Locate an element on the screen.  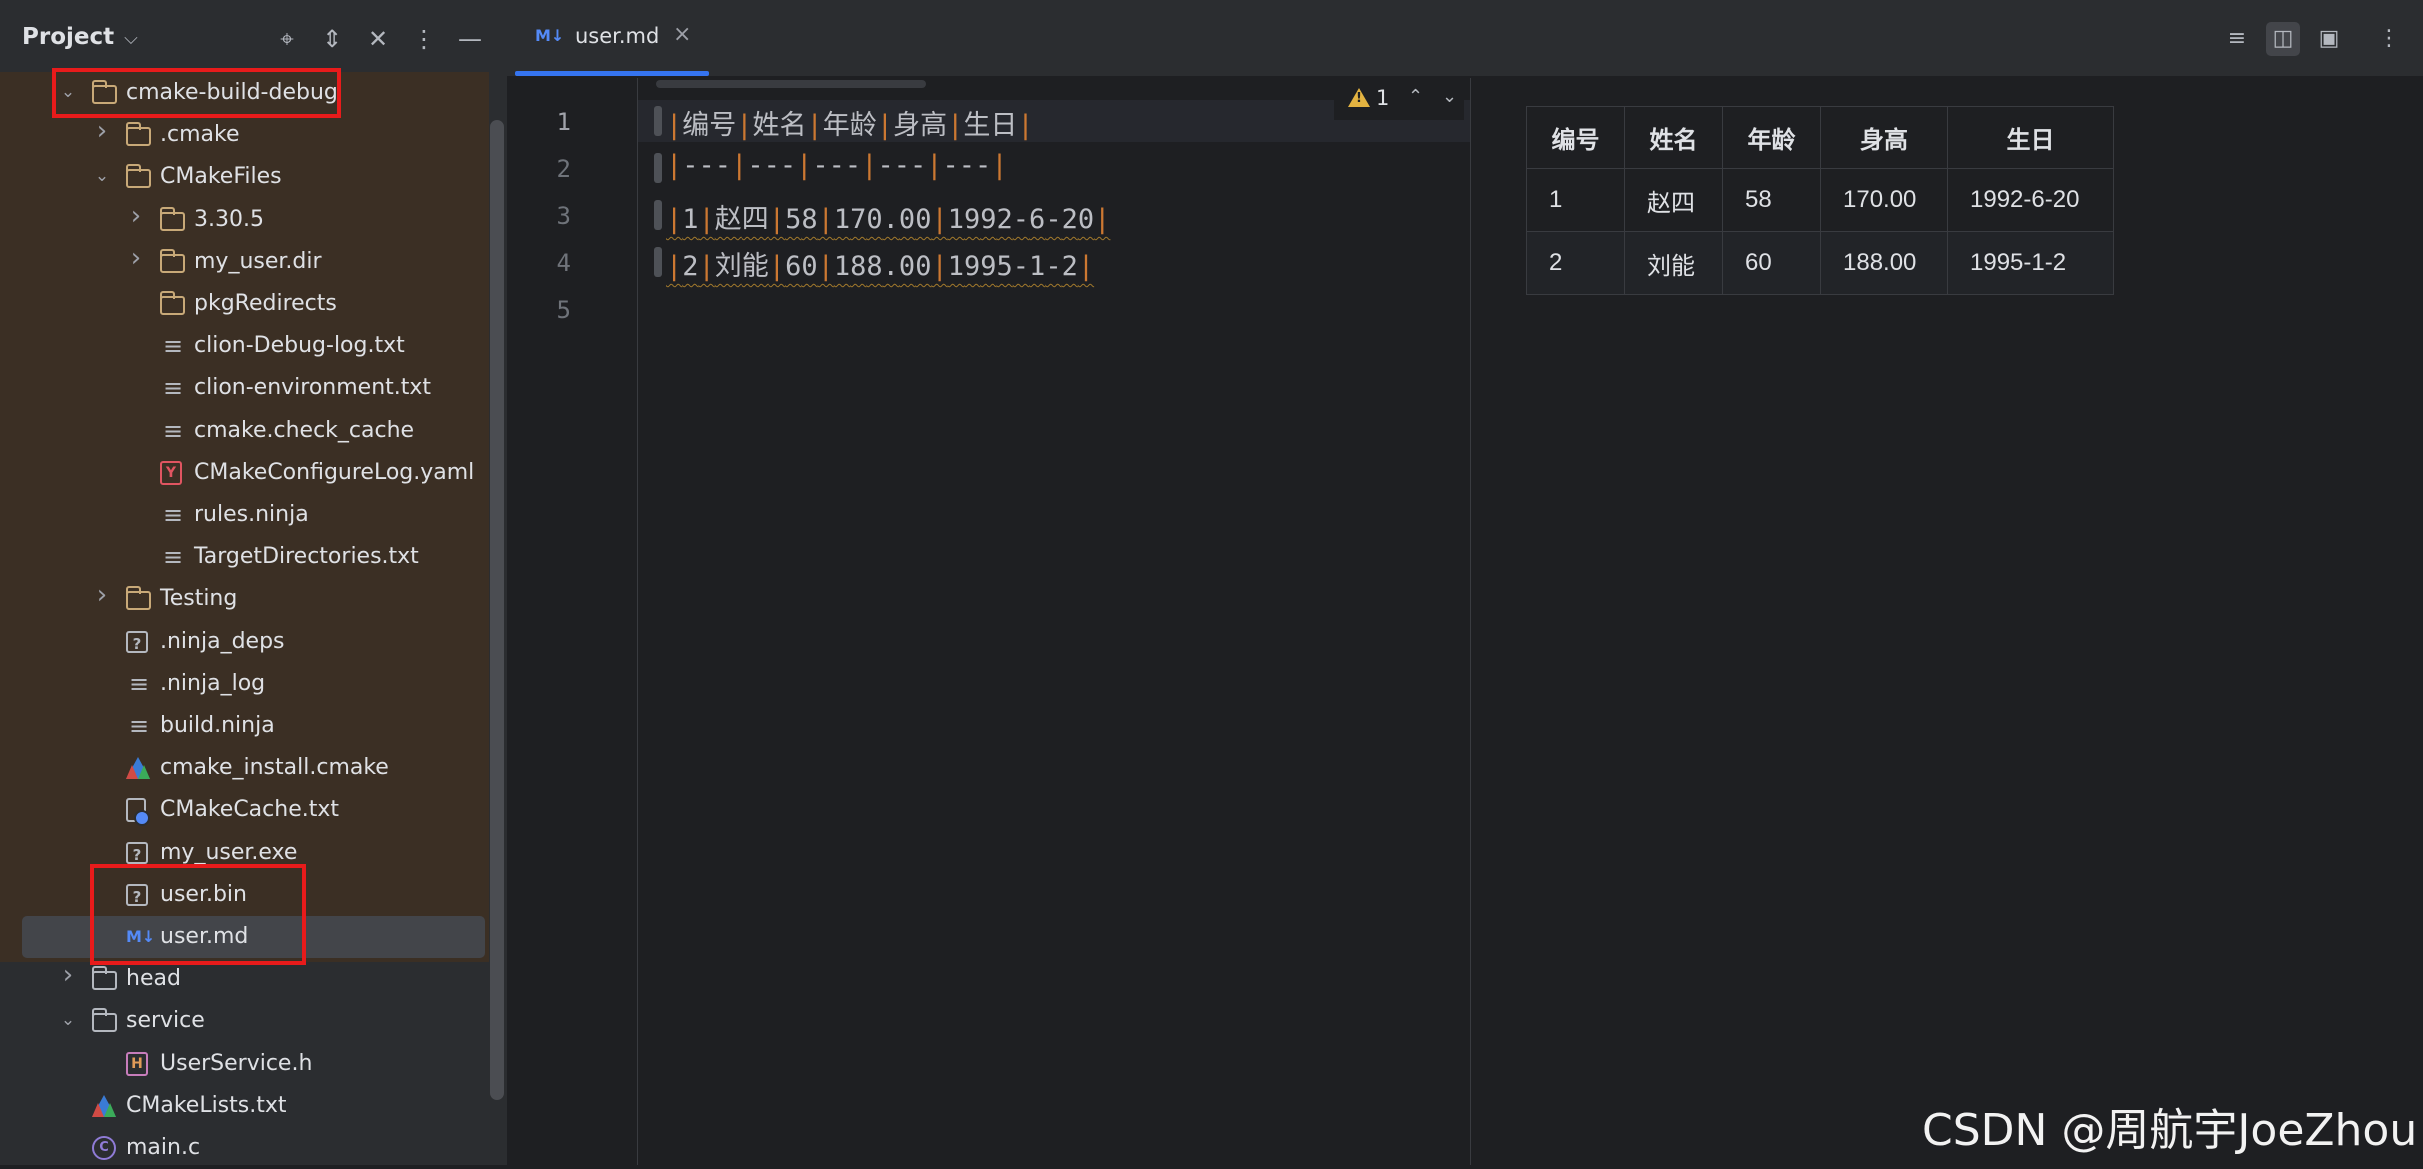
tree-item: H UserService.h is located at coordinates (244, 1064).